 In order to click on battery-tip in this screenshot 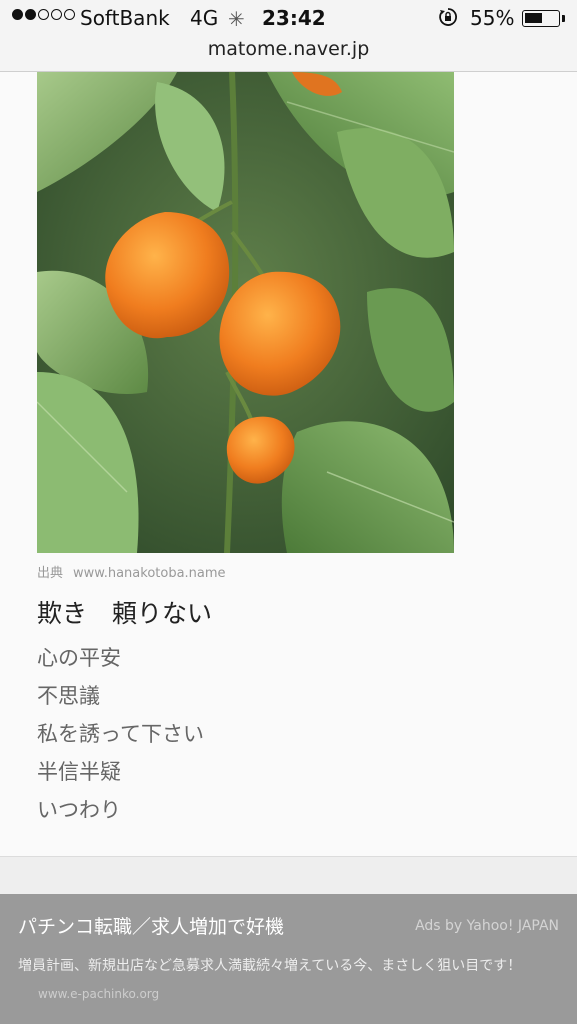, I will do `click(563, 18)`.